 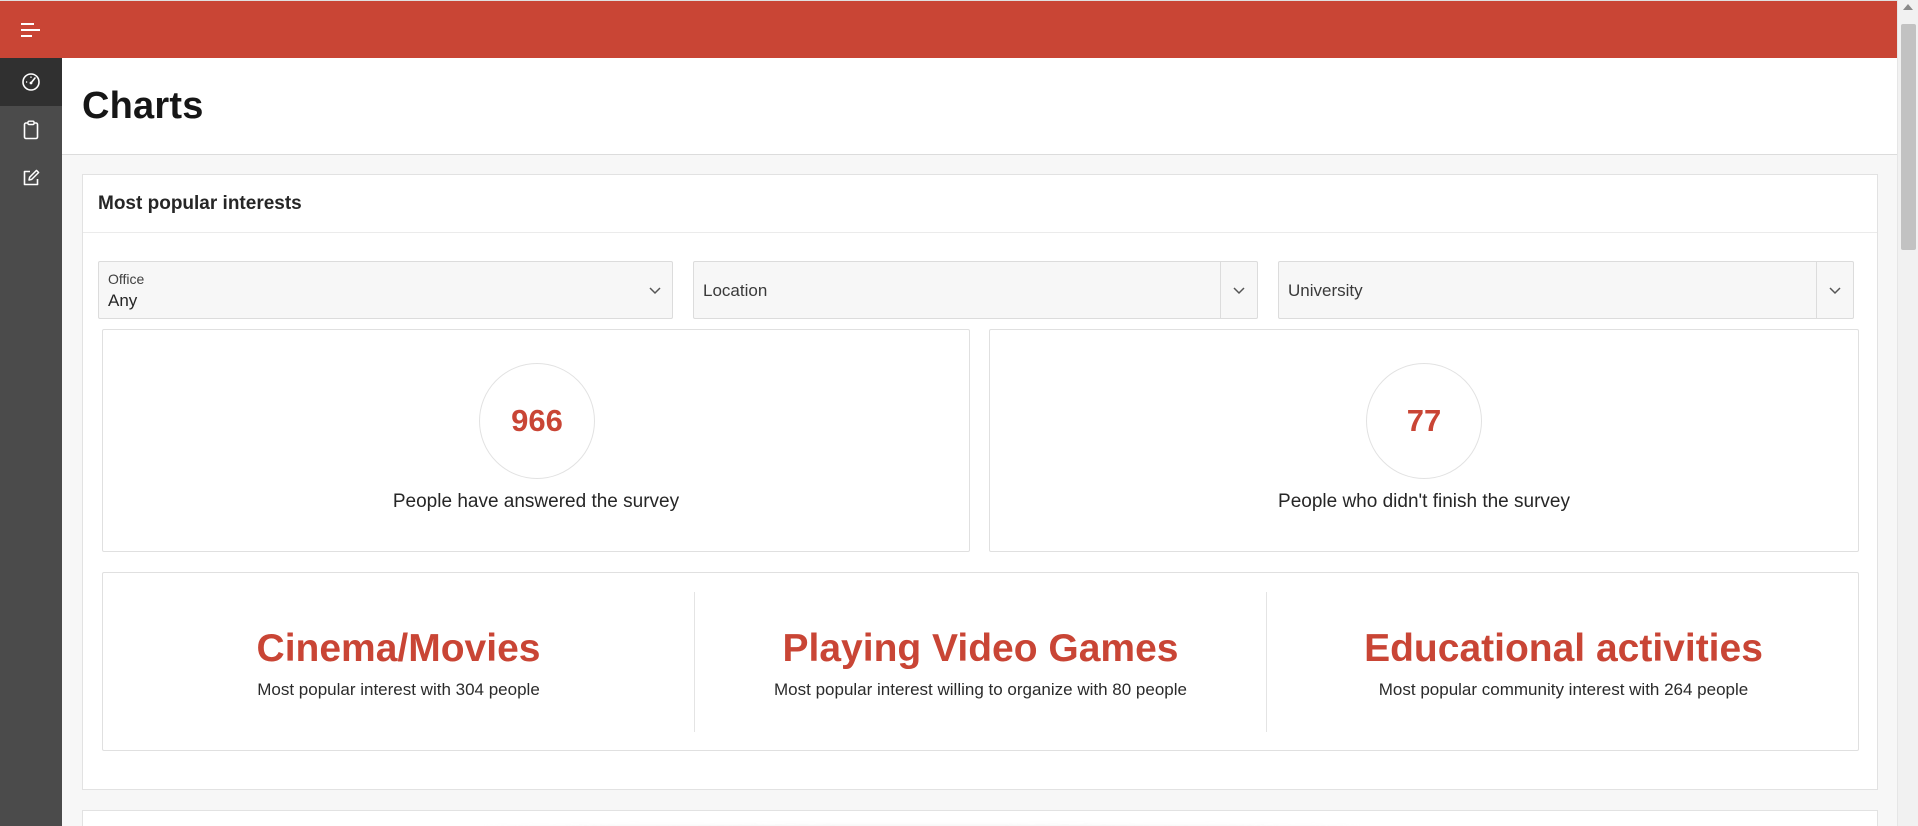 I want to click on sidebar-item-edit, so click(x=31, y=178).